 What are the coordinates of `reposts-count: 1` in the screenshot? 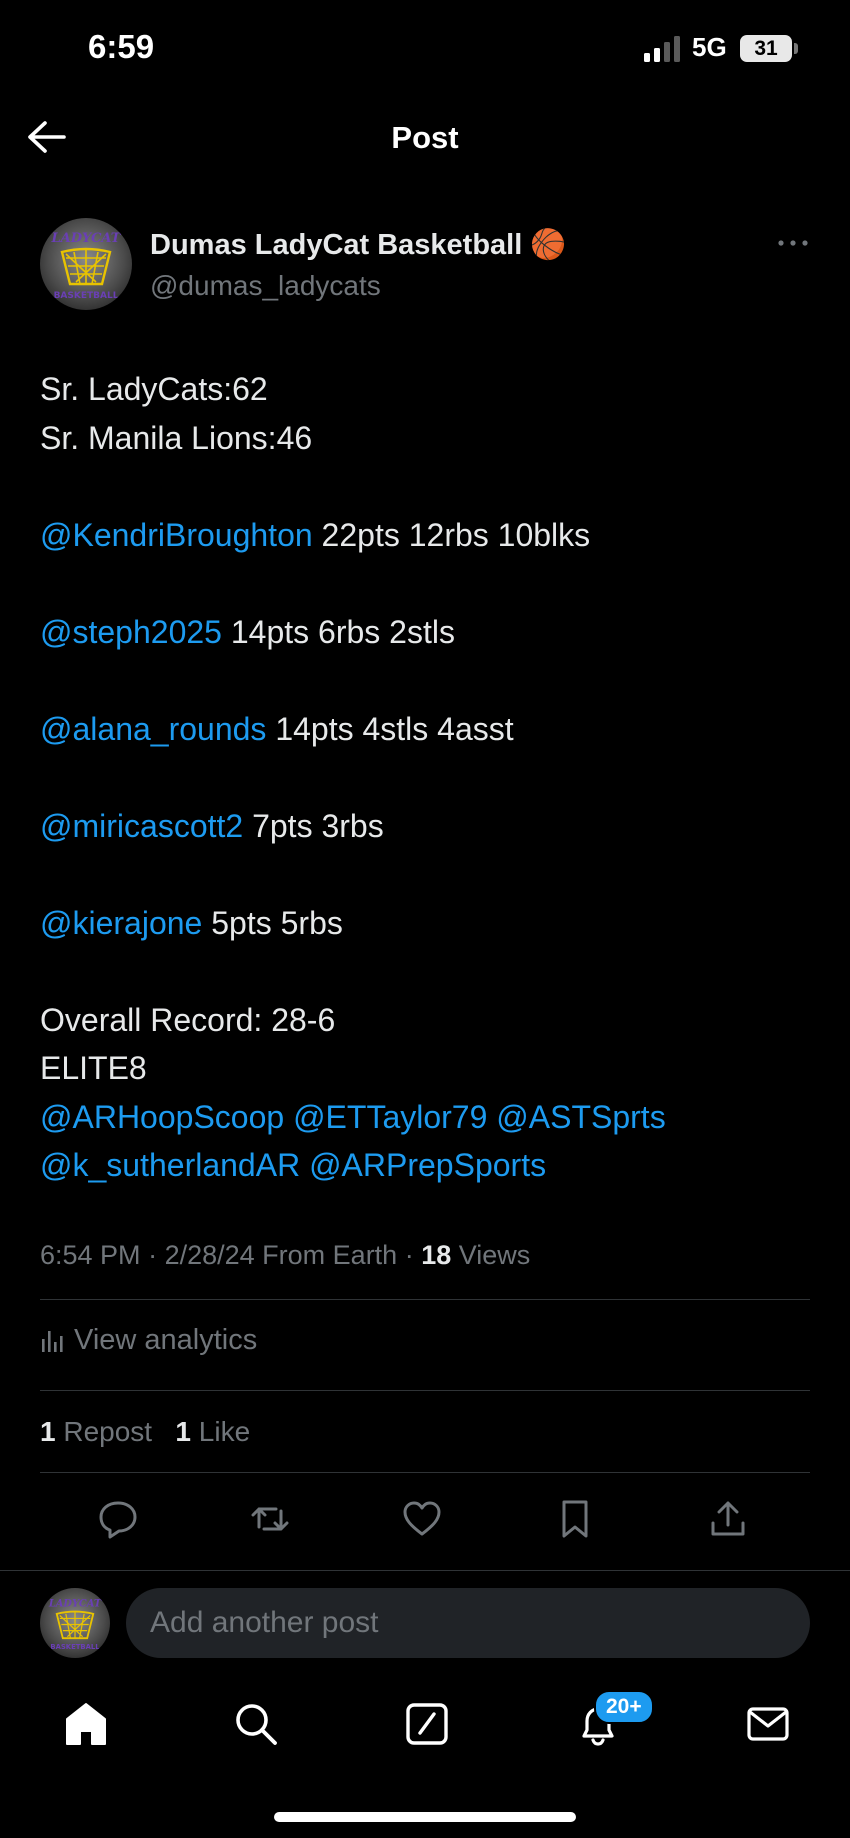 It's located at (48, 1431).